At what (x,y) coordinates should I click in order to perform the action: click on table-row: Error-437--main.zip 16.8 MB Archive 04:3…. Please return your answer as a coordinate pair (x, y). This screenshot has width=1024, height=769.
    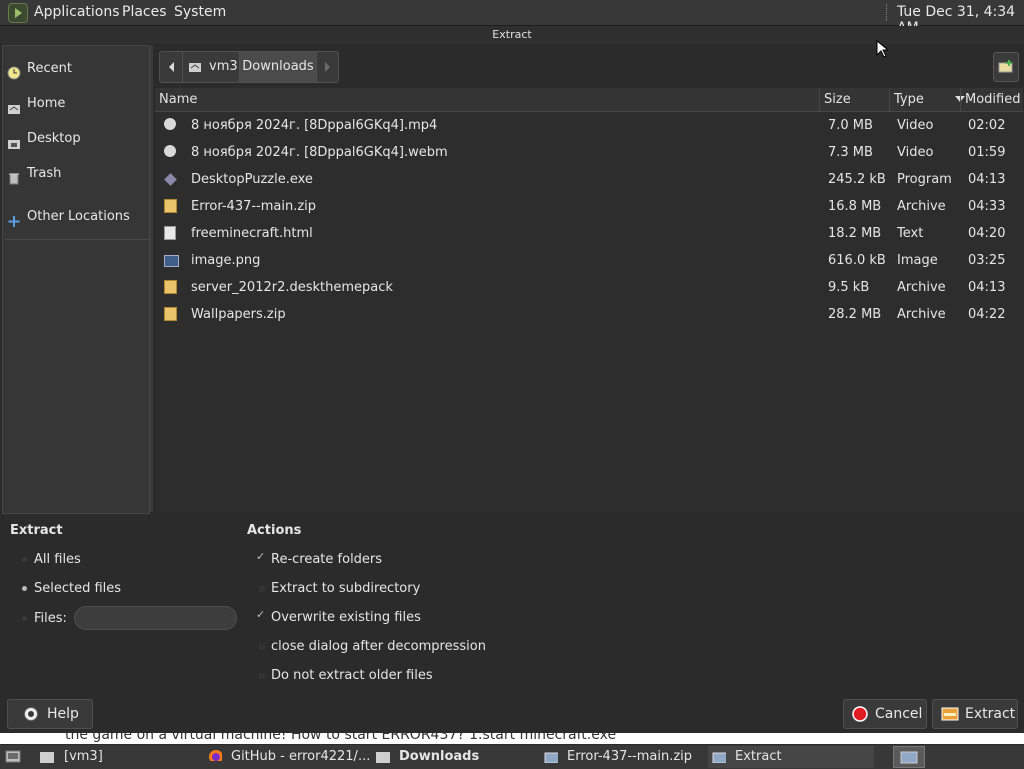
    Looking at the image, I should click on (589, 206).